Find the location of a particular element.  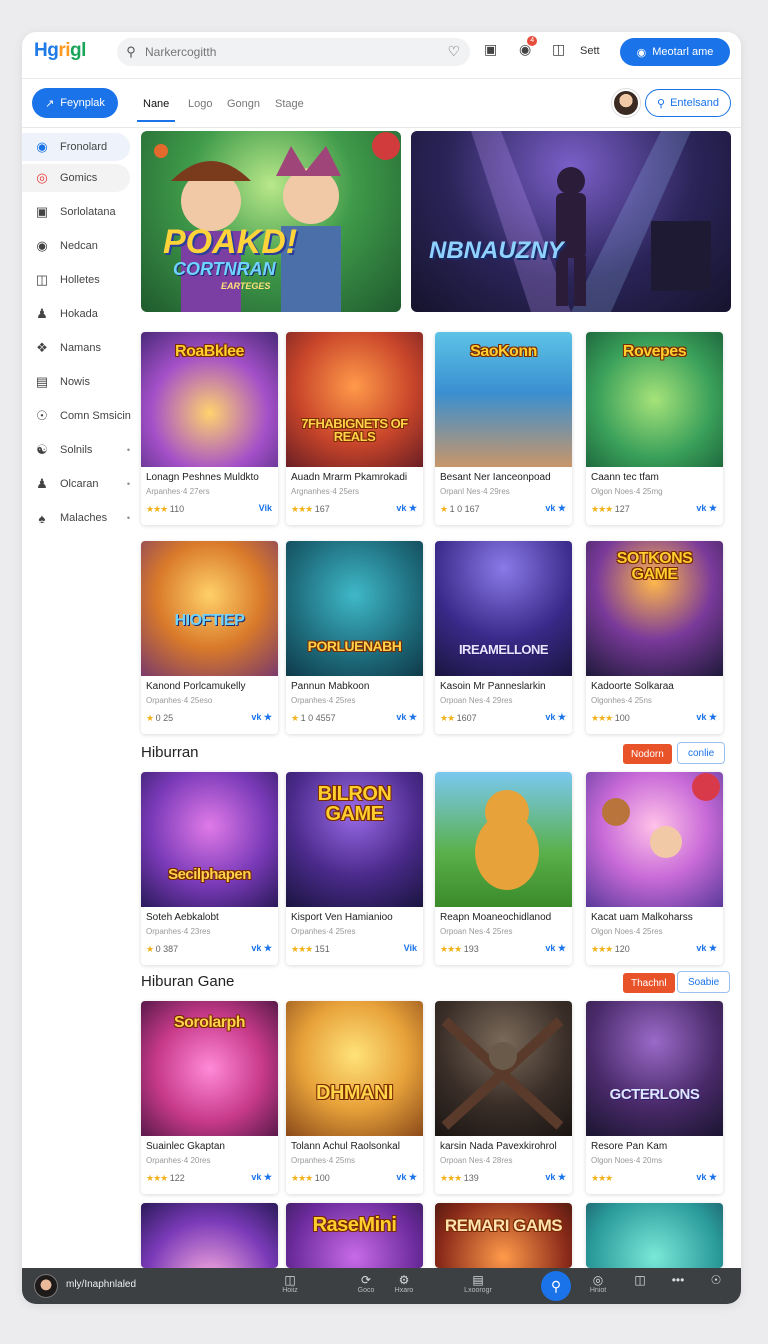

tab-gongn: Gongn is located at coordinates (243, 104).